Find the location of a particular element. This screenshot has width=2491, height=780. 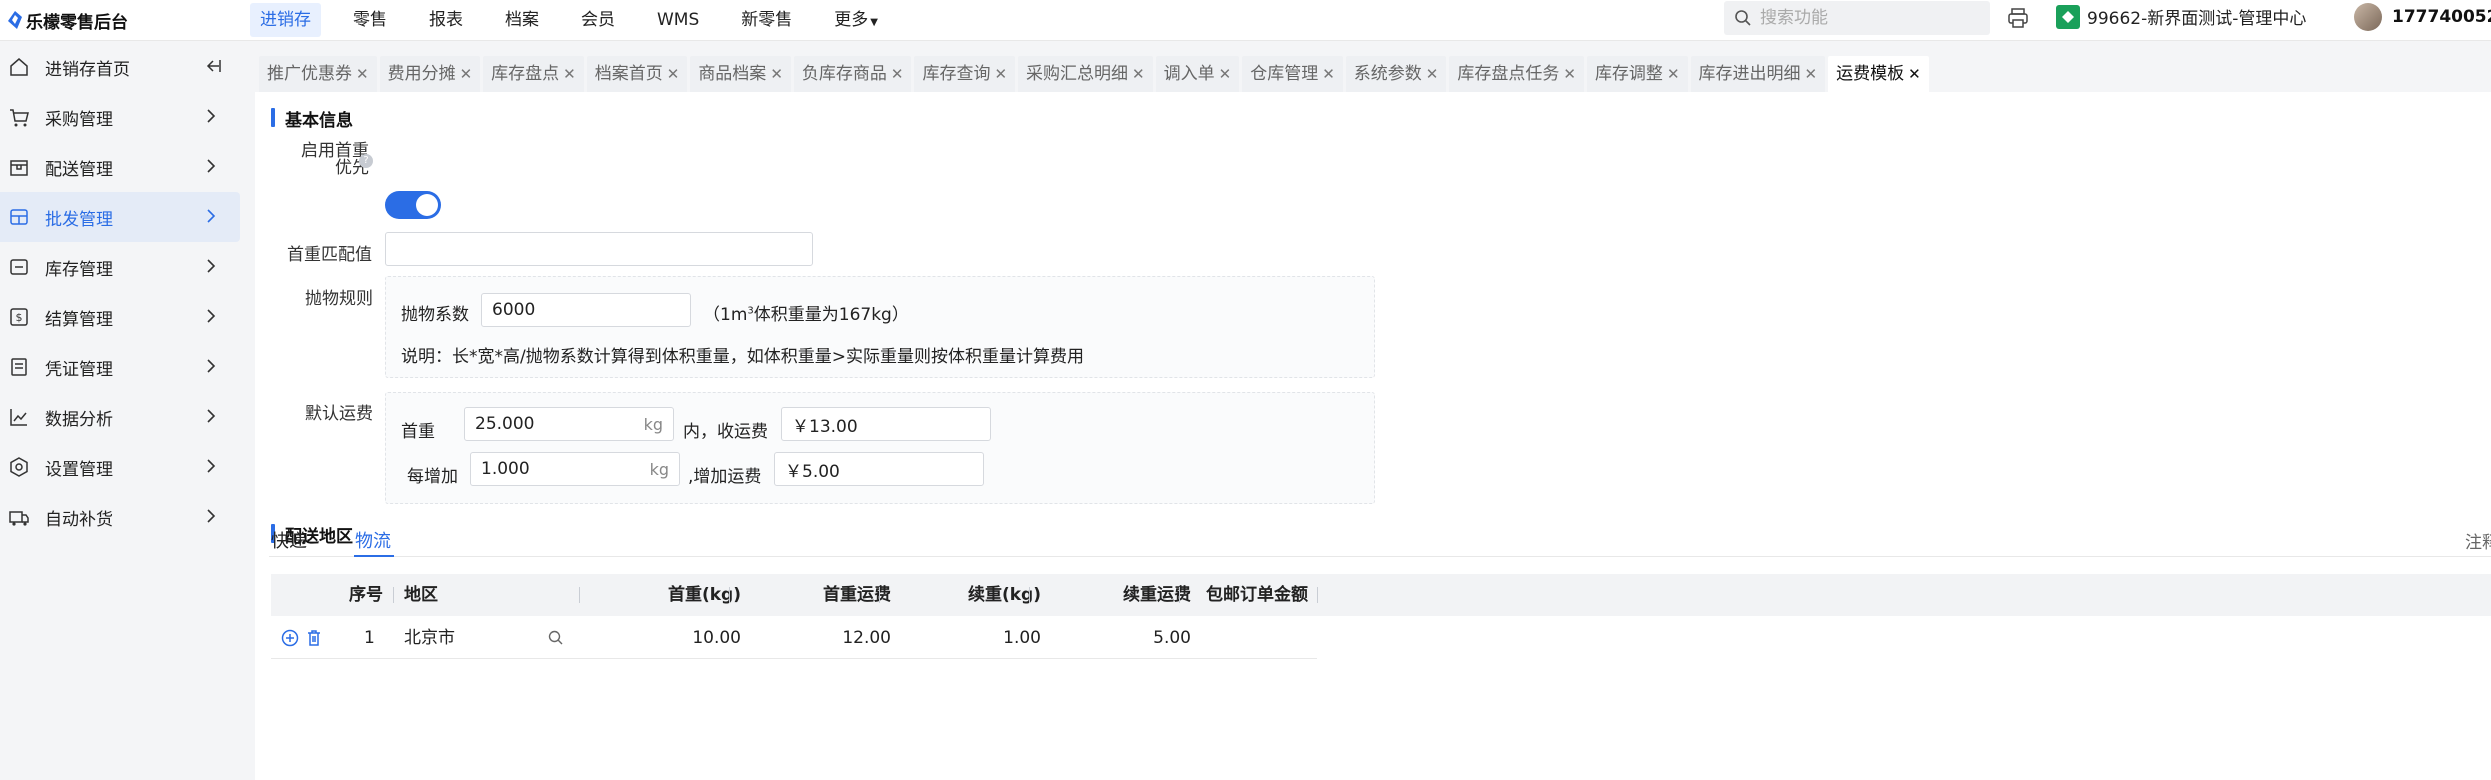

tab-product-archive: 商品档案 ✕ is located at coordinates (740, 74).